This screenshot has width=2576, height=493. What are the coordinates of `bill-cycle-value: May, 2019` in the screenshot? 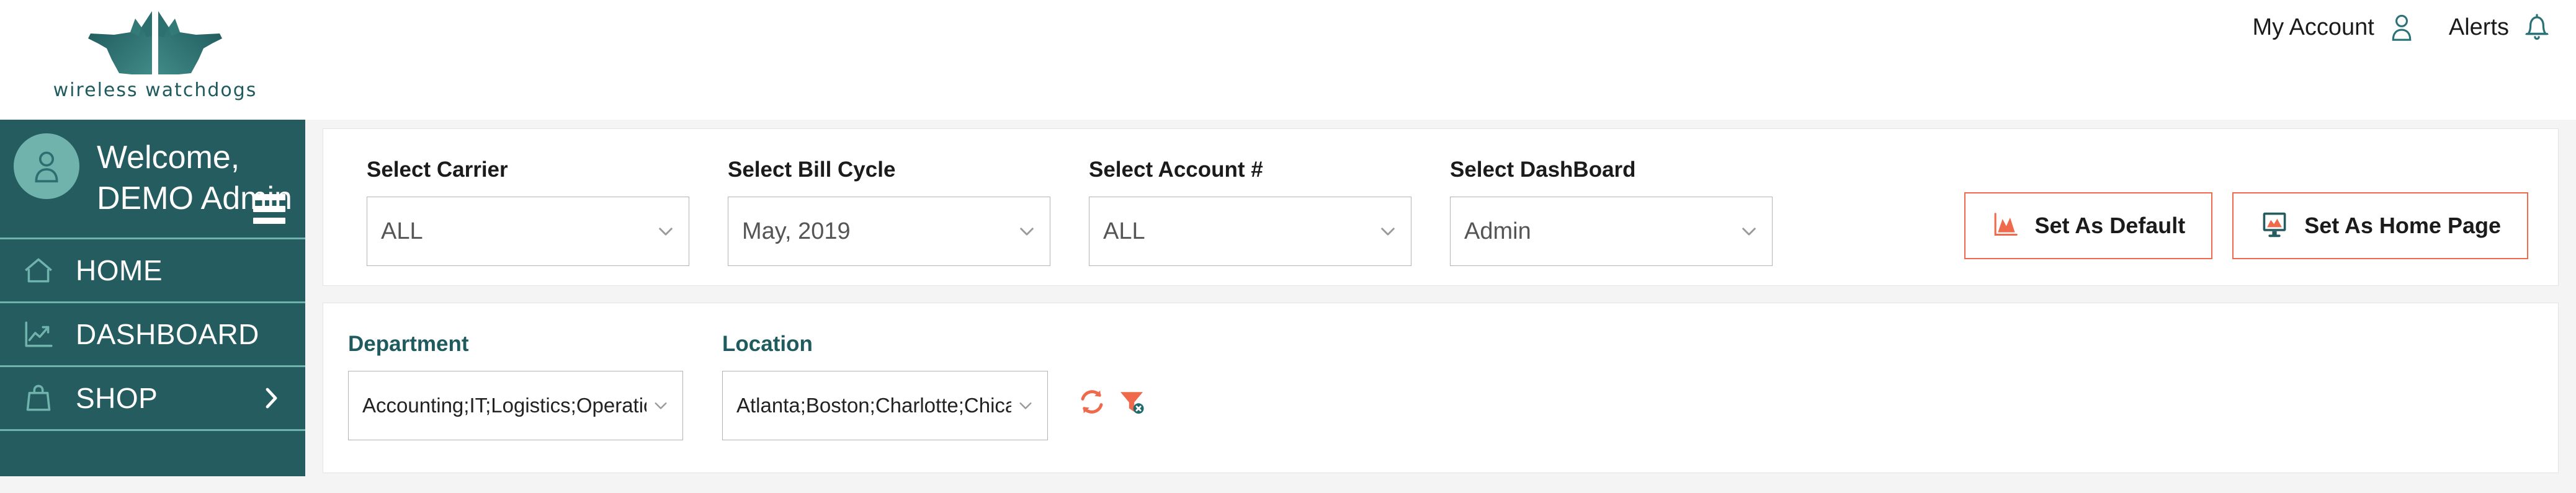 It's located at (796, 231).